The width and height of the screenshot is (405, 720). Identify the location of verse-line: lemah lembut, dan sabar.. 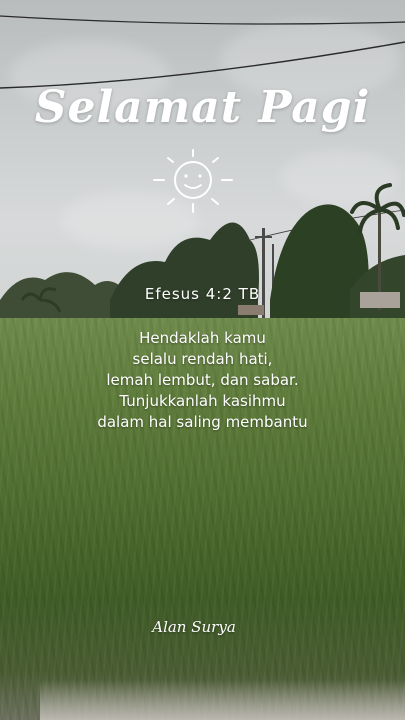
(202, 380).